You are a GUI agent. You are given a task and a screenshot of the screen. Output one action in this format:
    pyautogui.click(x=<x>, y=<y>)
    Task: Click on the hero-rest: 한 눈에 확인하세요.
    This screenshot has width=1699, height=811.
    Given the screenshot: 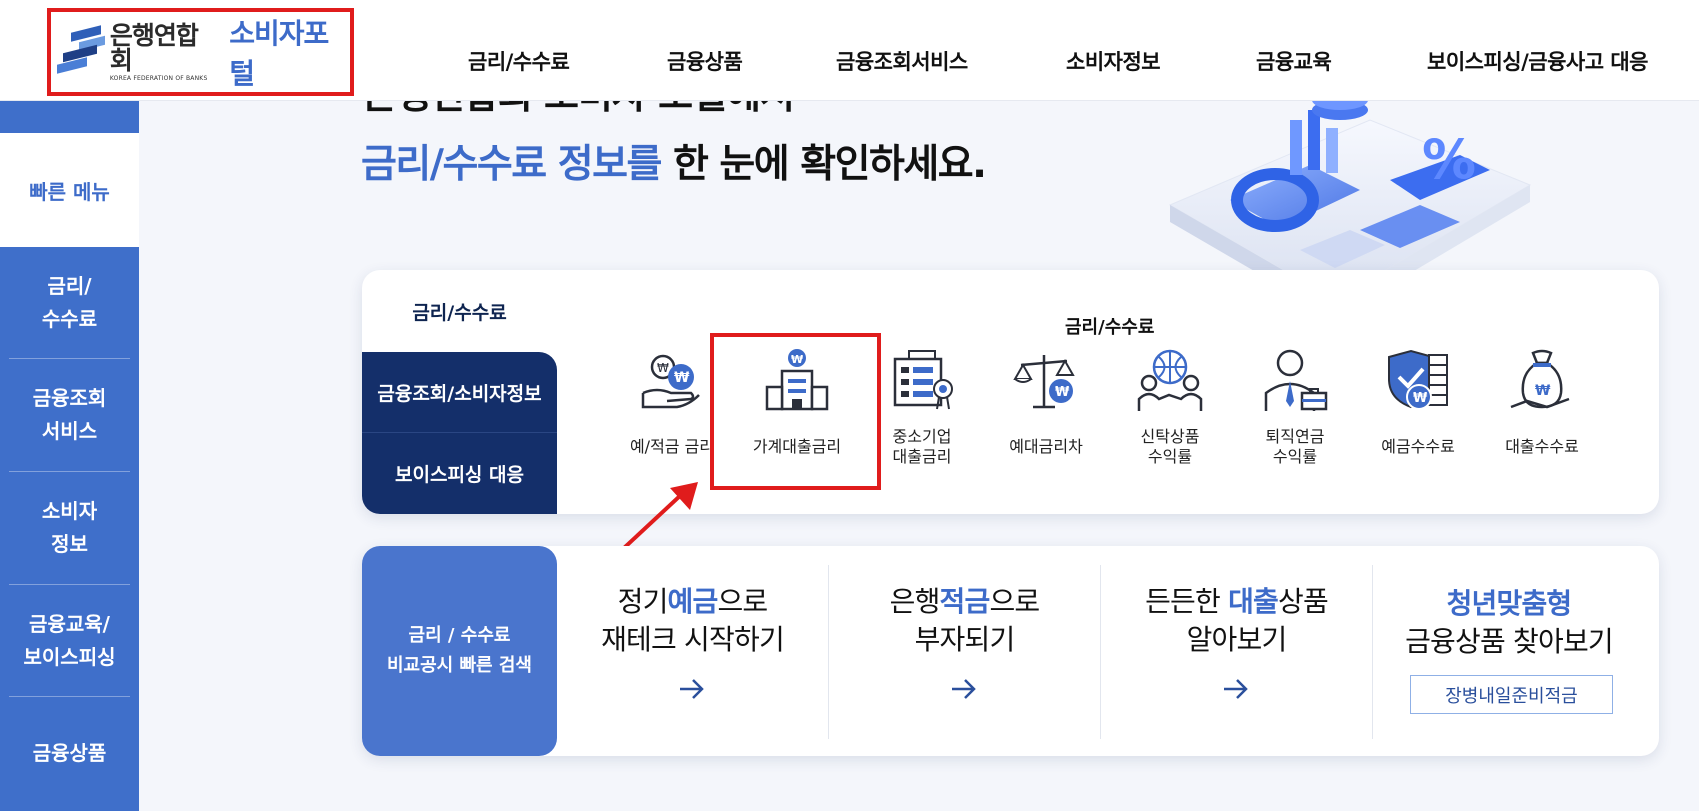 What is the action you would take?
    pyautogui.click(x=823, y=164)
    